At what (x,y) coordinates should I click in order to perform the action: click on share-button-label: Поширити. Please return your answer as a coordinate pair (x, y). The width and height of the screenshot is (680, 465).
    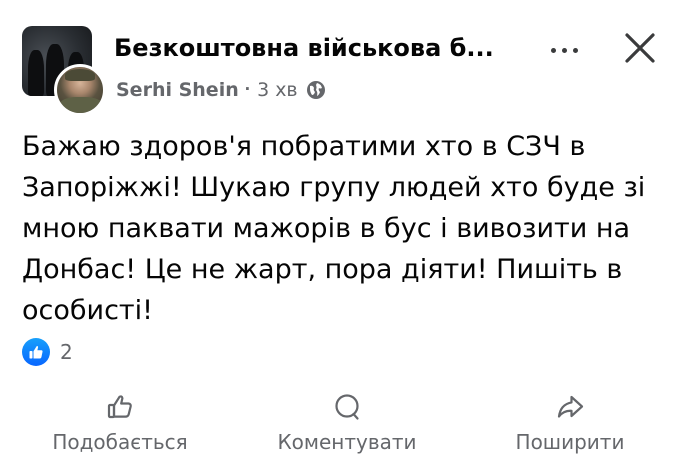
    Looking at the image, I should click on (570, 442).